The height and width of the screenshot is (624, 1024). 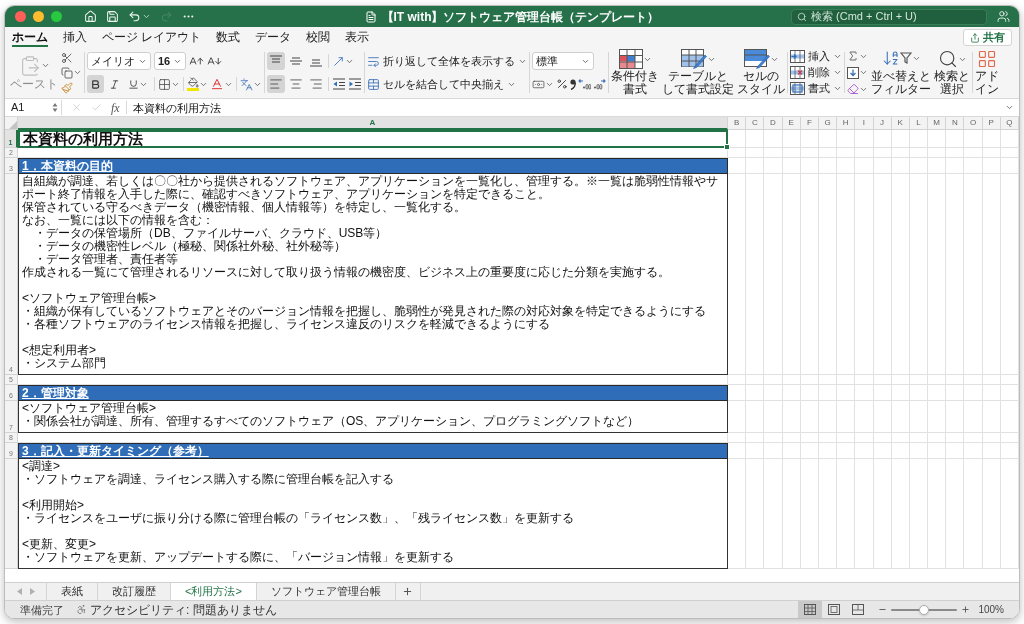 What do you see at coordinates (810, 609) in the screenshot?
I see `view-button` at bounding box center [810, 609].